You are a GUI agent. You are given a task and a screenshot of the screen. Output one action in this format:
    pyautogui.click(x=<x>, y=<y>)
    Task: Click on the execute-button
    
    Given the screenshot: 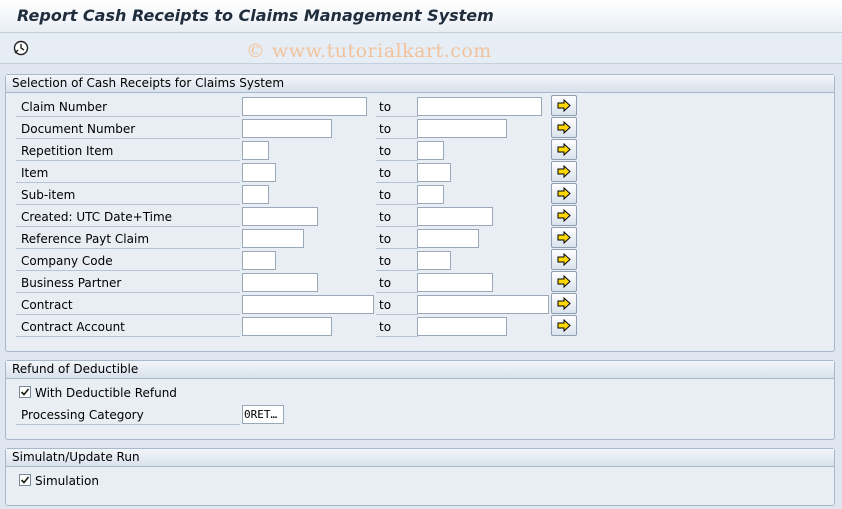 What is the action you would take?
    pyautogui.click(x=21, y=48)
    